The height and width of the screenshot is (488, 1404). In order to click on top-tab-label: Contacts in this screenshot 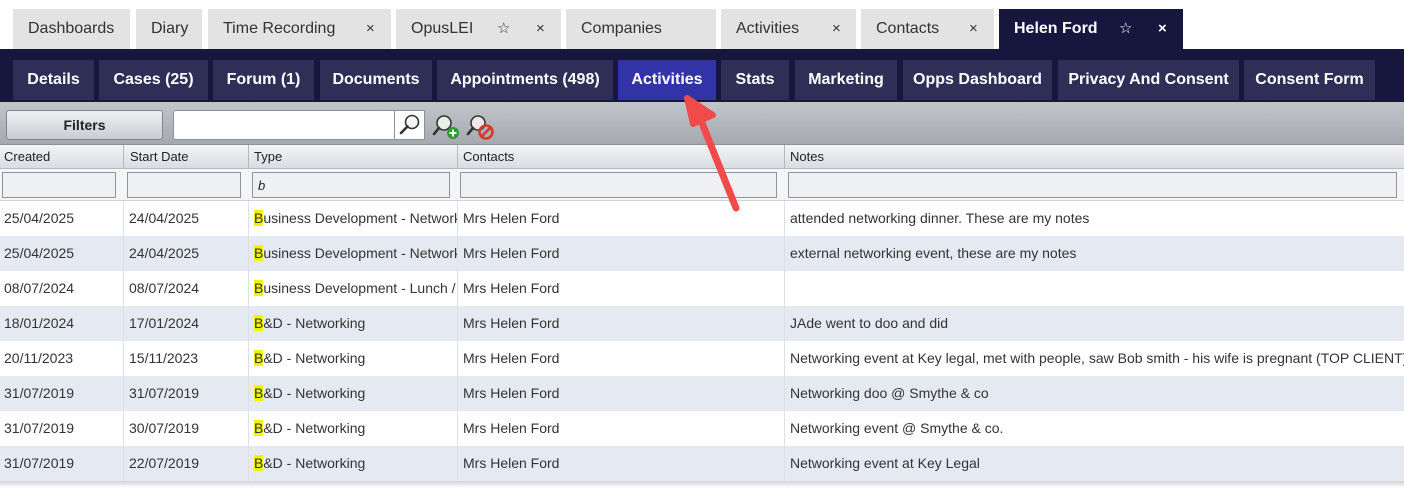, I will do `click(908, 28)`.